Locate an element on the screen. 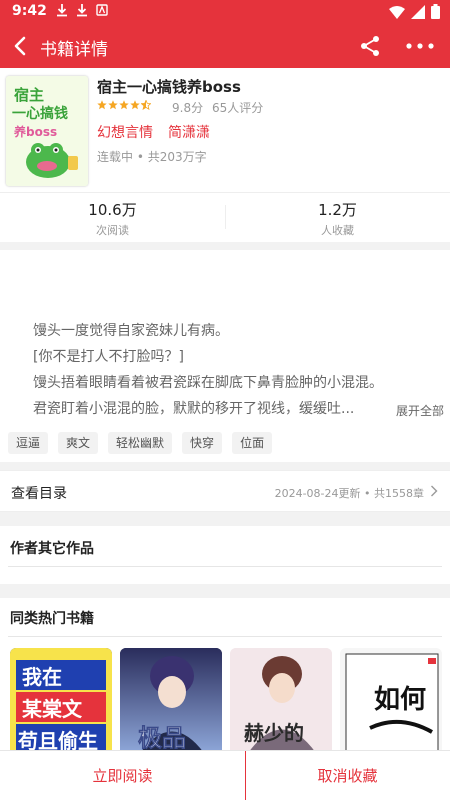 The height and width of the screenshot is (800, 450). signal-icon is located at coordinates (418, 11).